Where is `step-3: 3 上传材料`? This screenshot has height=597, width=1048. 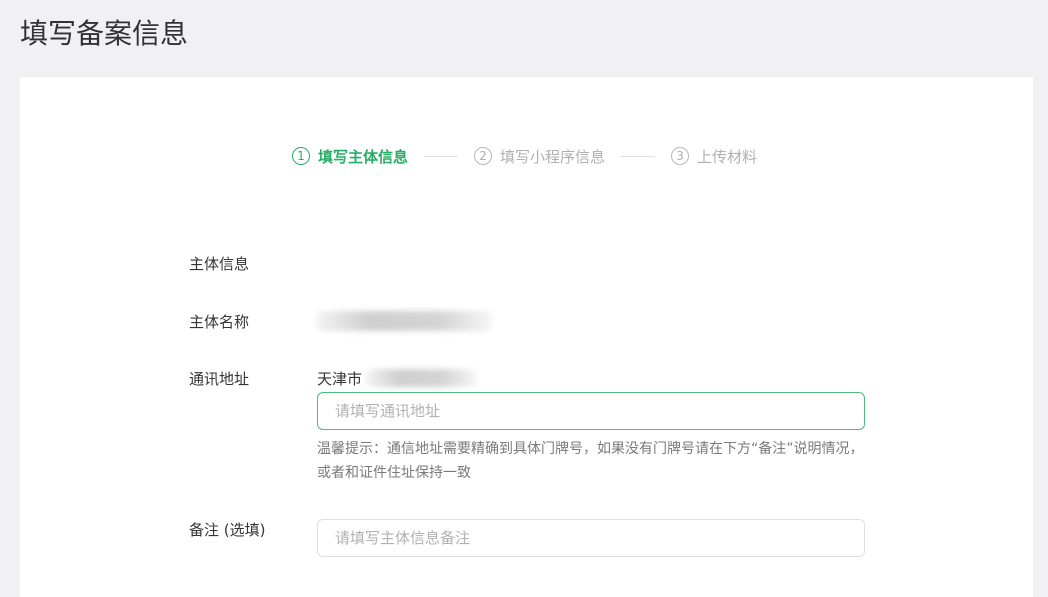 step-3: 3 上传材料 is located at coordinates (714, 156).